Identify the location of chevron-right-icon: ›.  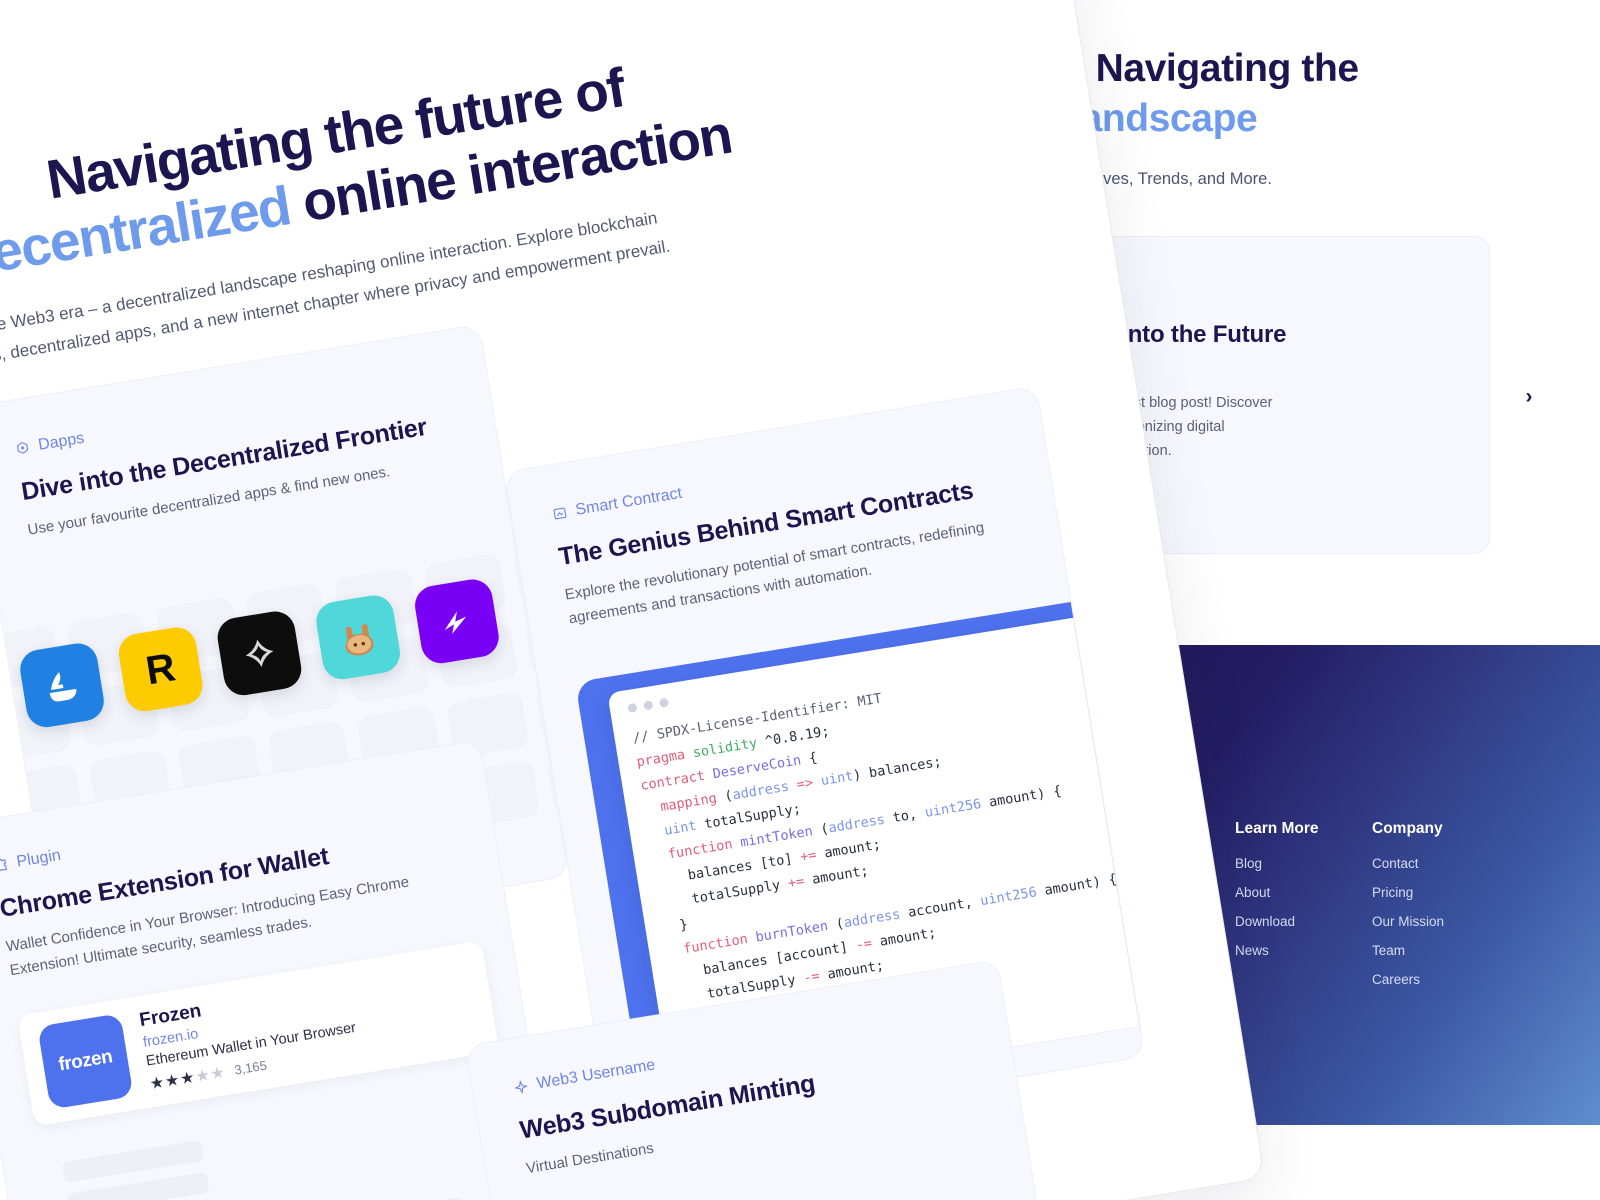
(1529, 396).